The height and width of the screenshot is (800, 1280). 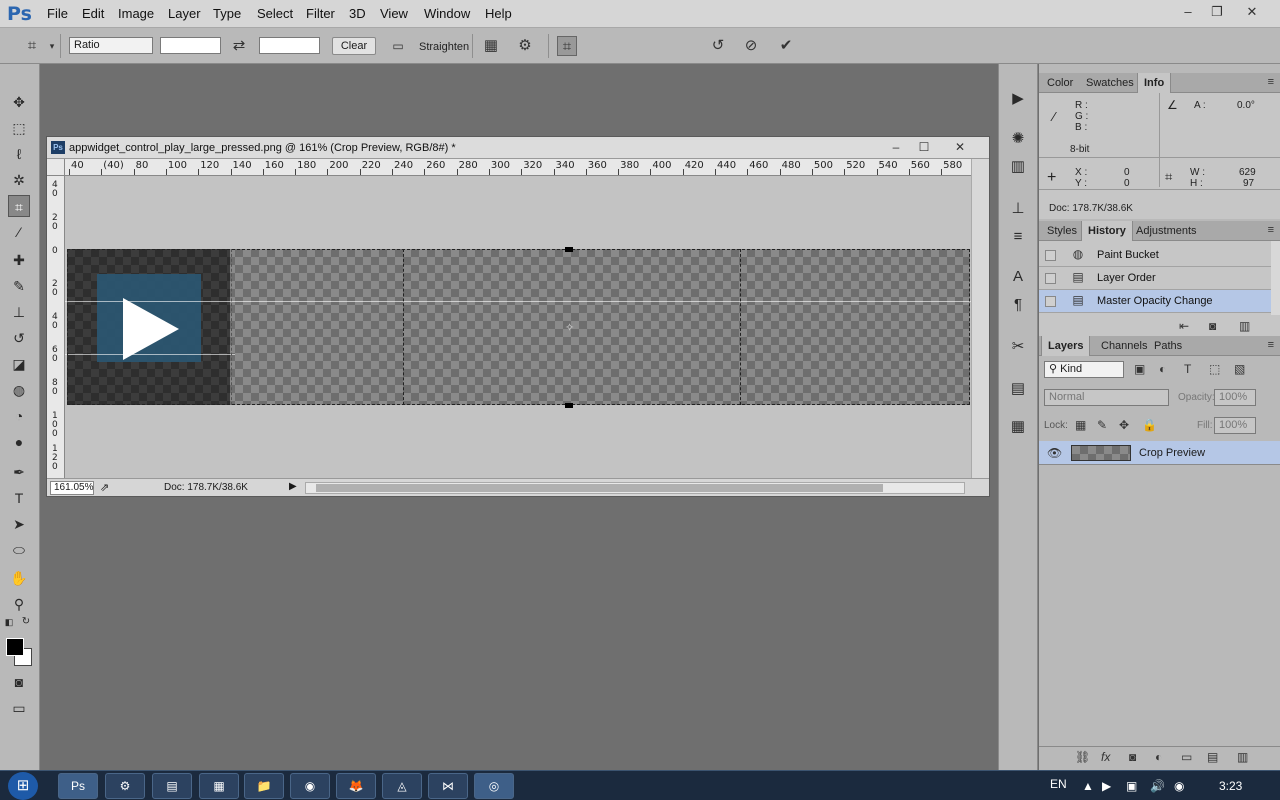 I want to click on tab-styles: Styles, so click(x=1062, y=231).